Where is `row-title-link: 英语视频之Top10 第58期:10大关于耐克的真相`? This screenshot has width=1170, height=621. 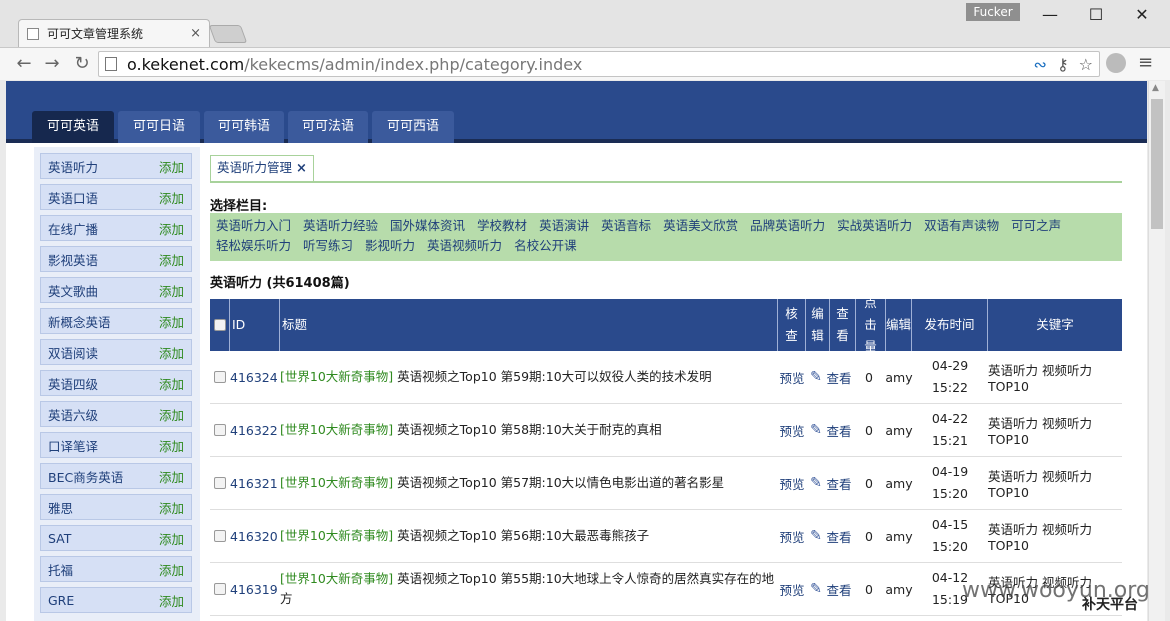
row-title-link: 英语视频之Top10 第58期:10大关于耐克的真相 is located at coordinates (529, 429).